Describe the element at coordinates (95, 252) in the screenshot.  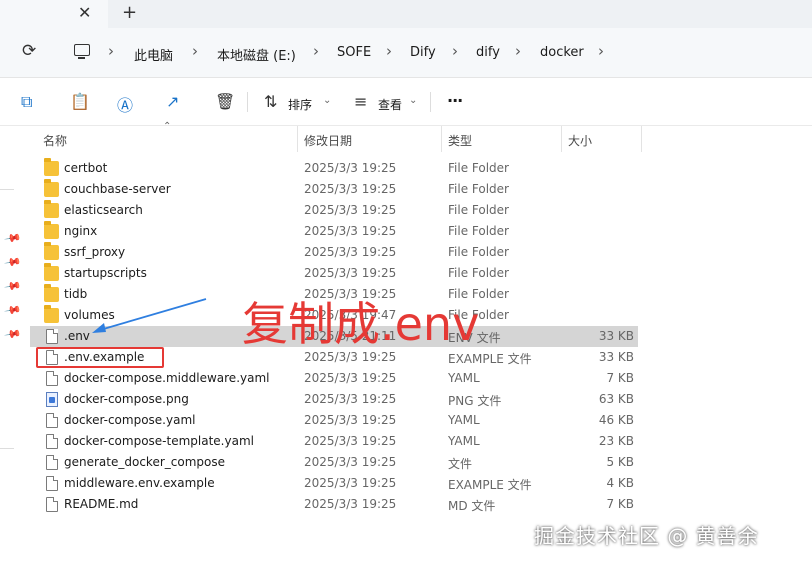
I see `file-name: ssrf_proxy` at that location.